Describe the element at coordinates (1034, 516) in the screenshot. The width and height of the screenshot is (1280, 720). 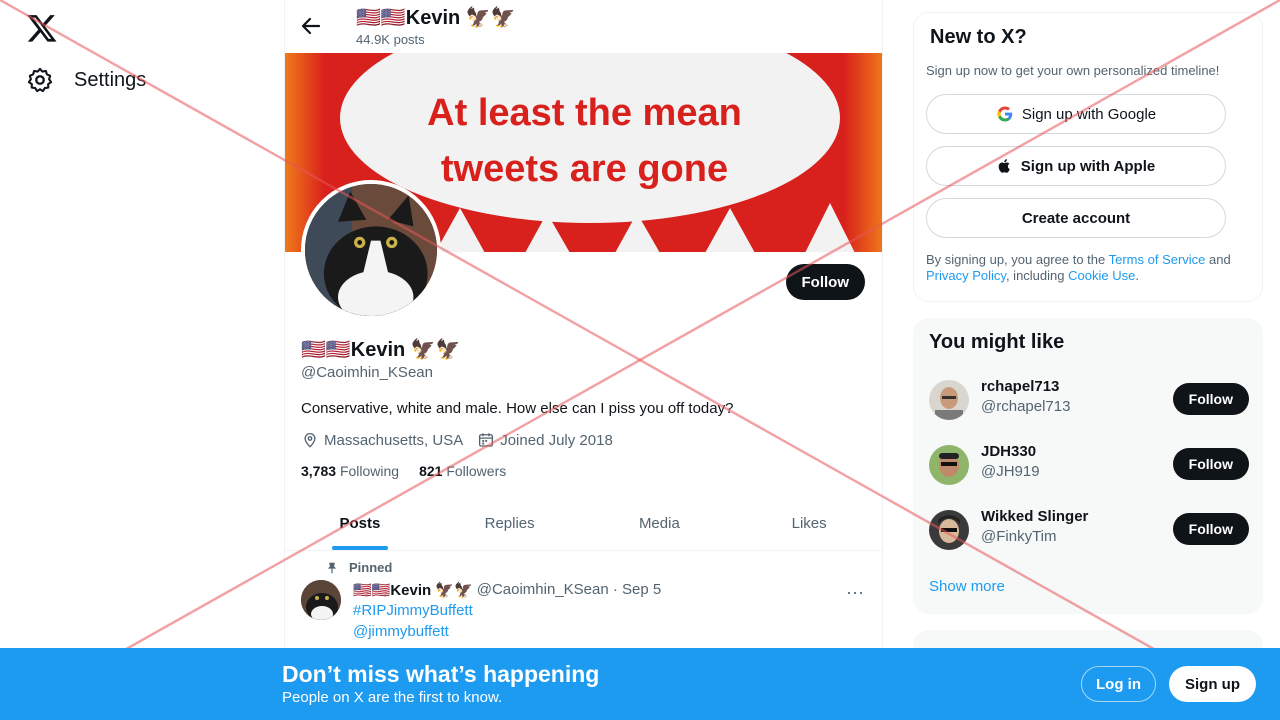
I see `suggestion-name: Wikked Slinger` at that location.